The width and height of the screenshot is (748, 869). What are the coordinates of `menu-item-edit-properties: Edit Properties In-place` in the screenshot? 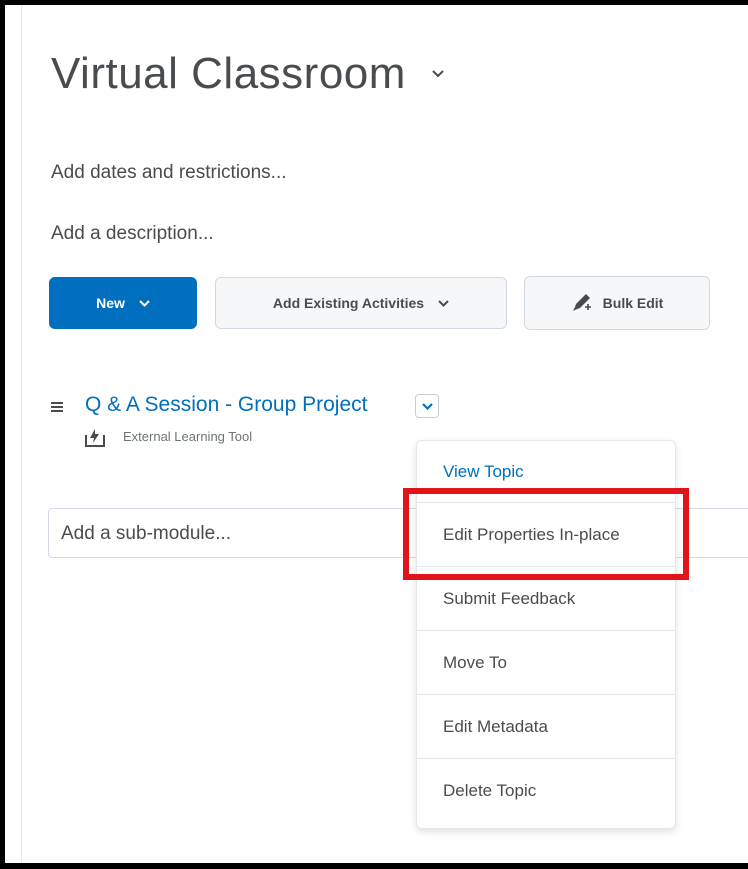 It's located at (546, 535).